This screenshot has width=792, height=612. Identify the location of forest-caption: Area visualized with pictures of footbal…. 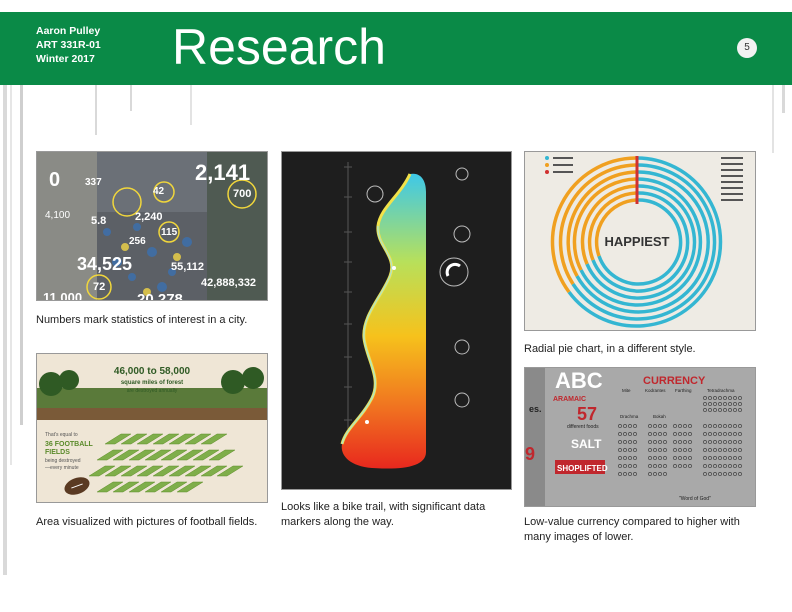
(147, 522).